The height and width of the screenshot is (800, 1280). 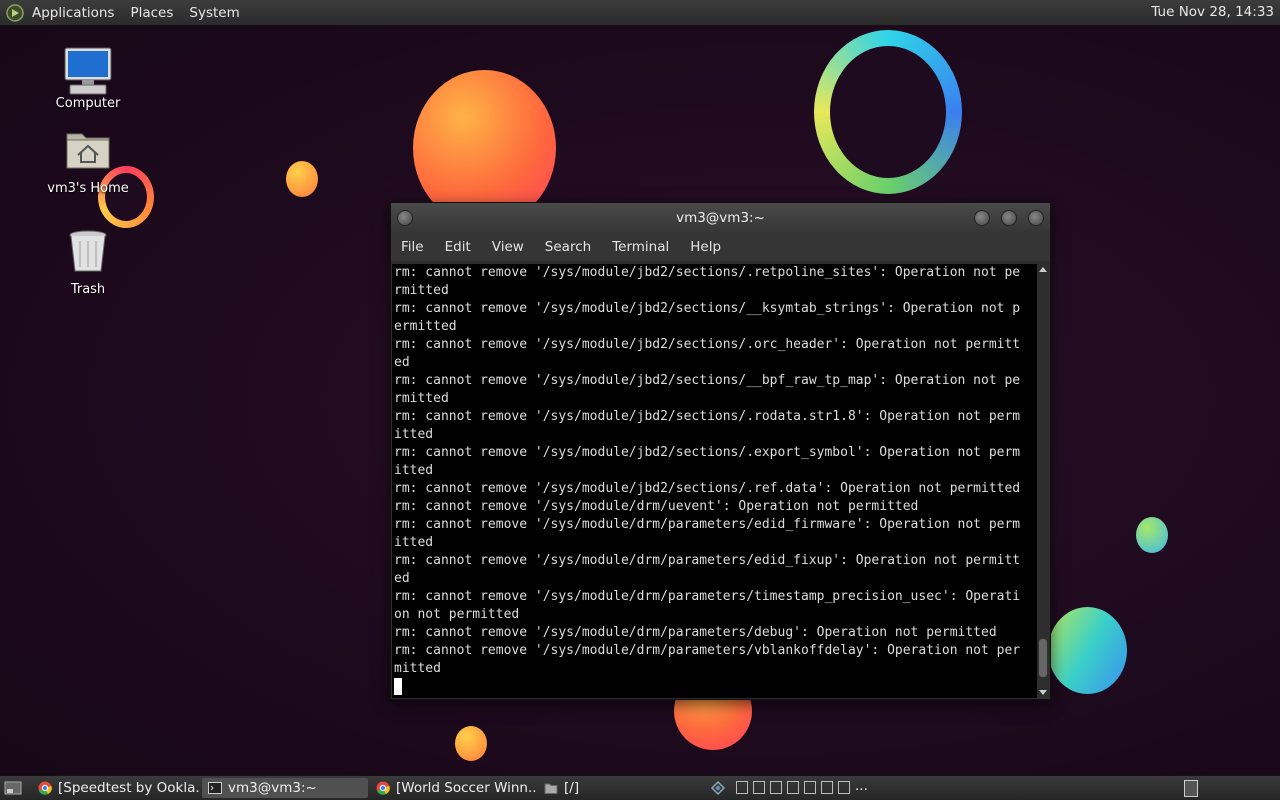 What do you see at coordinates (1191, 788) in the screenshot?
I see `trash-applet-icon` at bounding box center [1191, 788].